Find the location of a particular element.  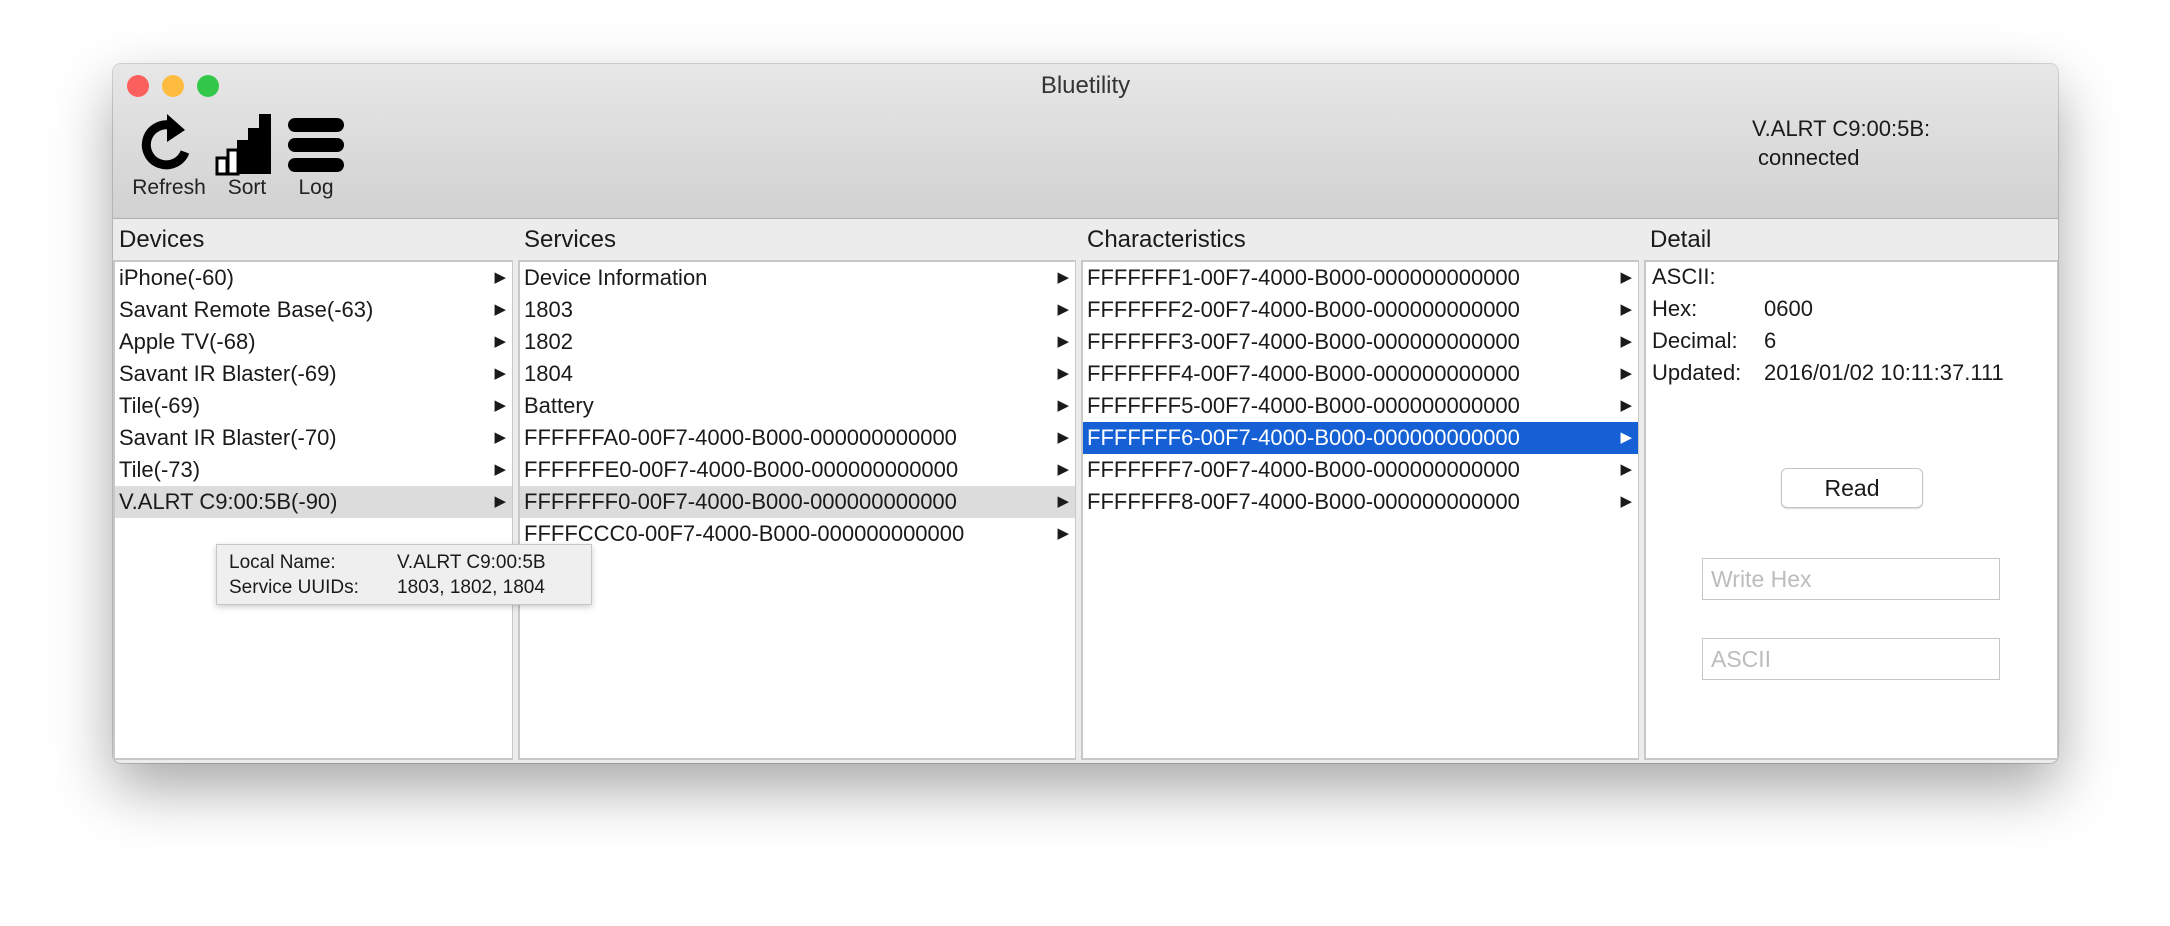

write-hex-input is located at coordinates (1851, 579).